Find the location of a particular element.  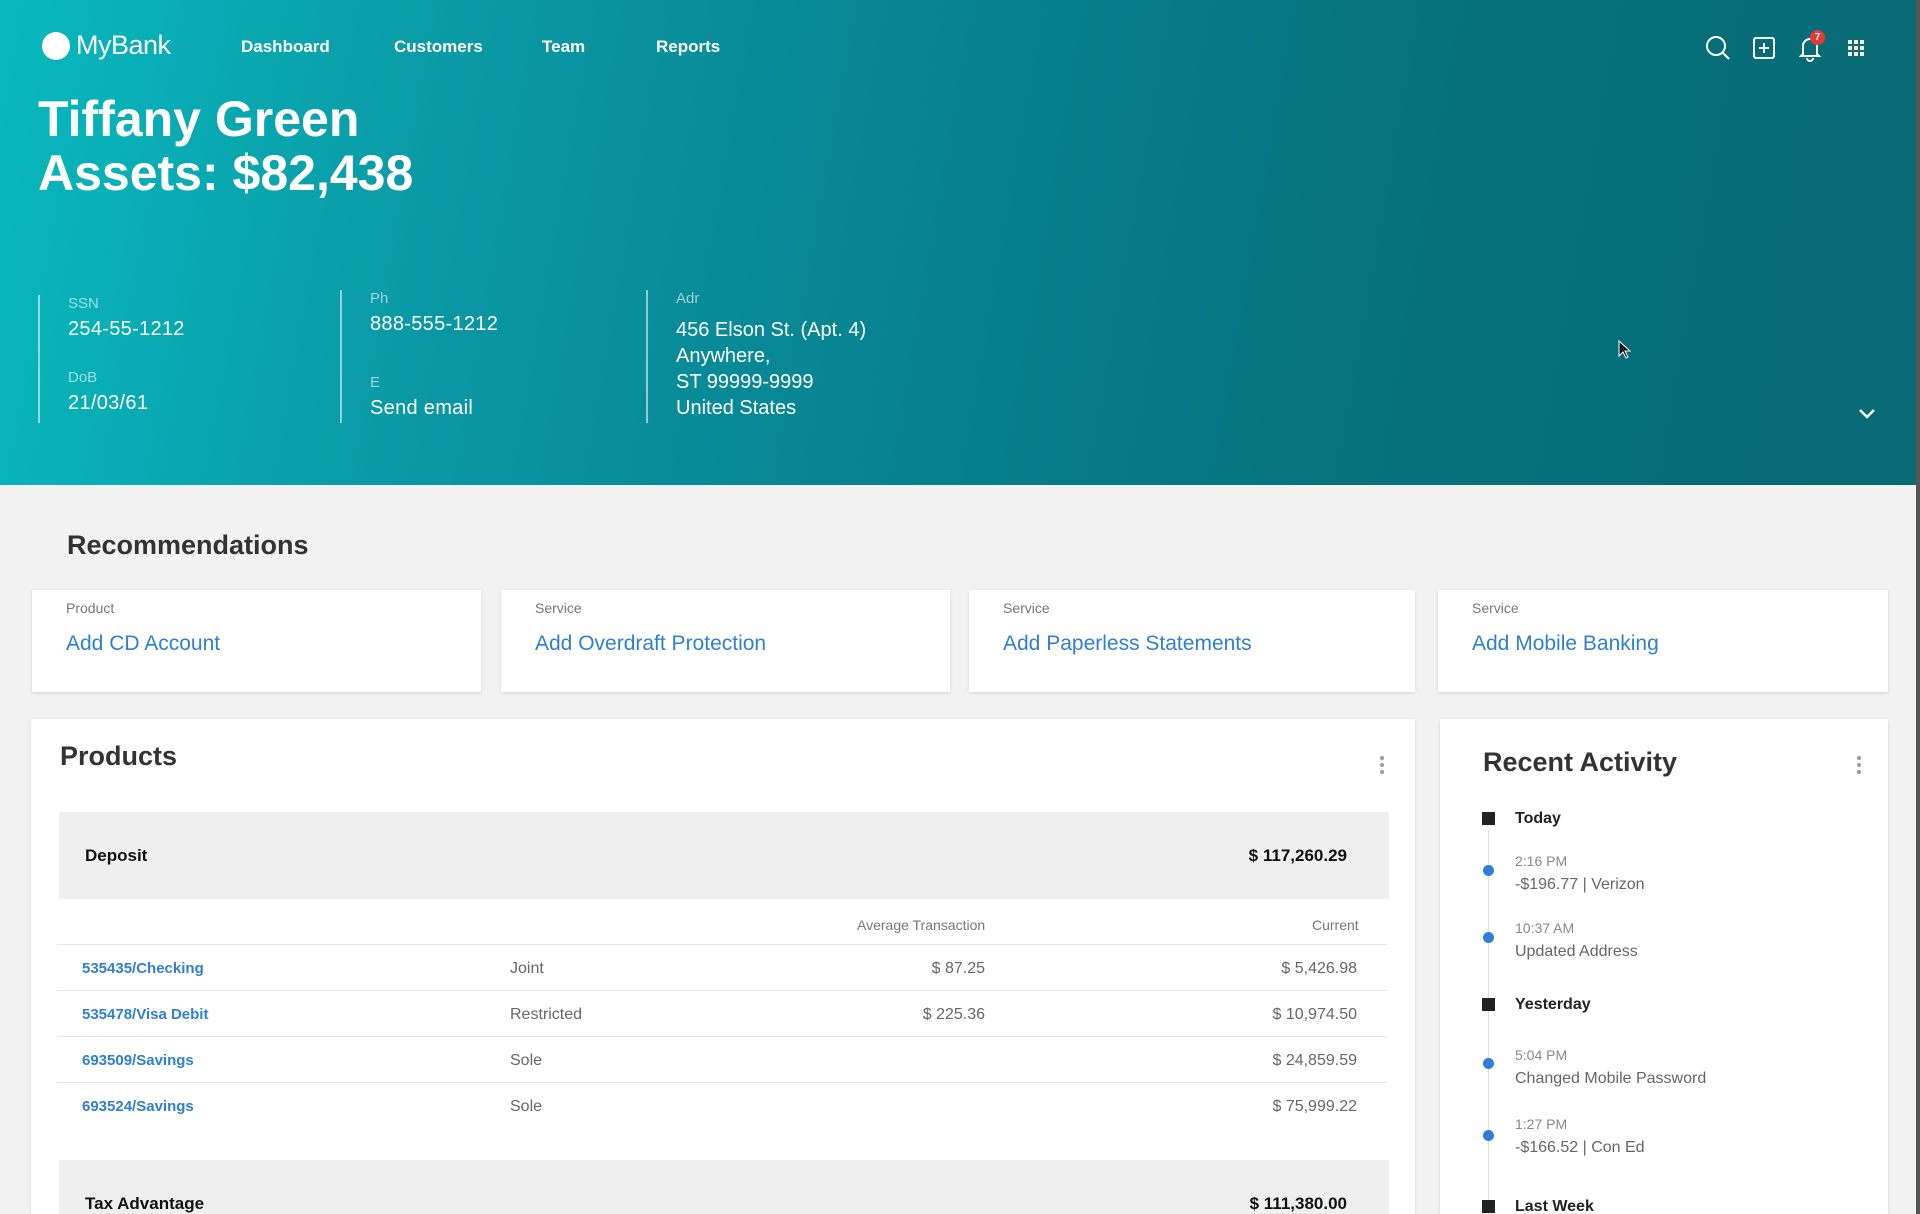

recommendation-card-paperless: Service Add Paperless Statements is located at coordinates (1192, 641).